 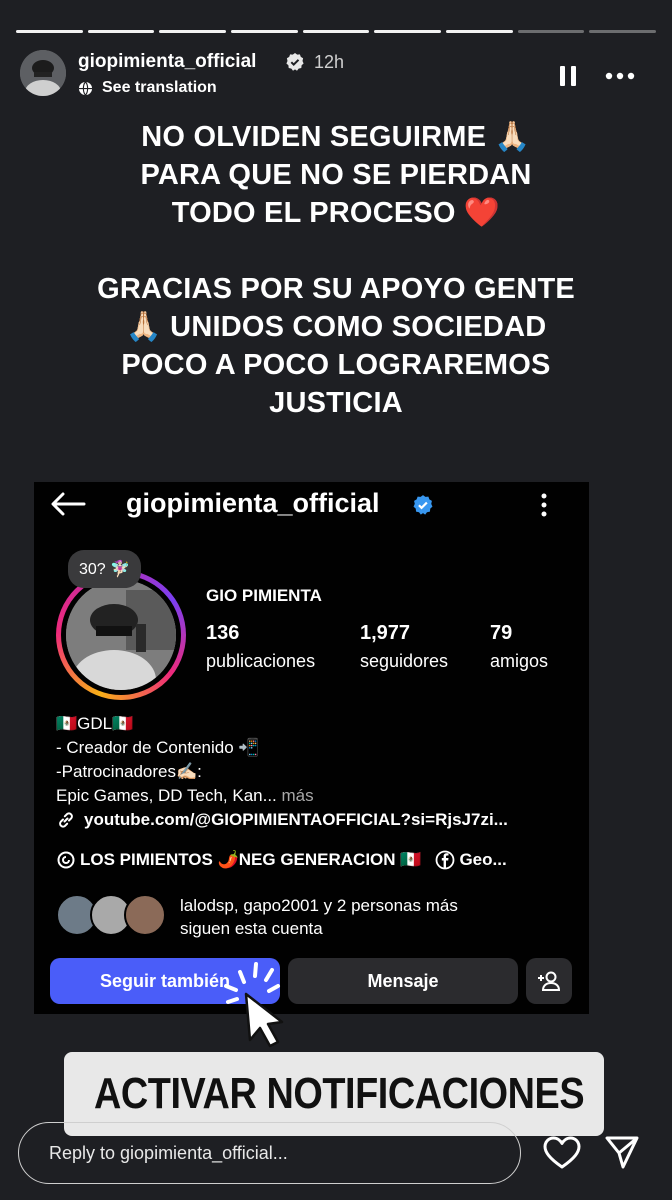 What do you see at coordinates (339, 1093) in the screenshot?
I see `sticker-text: ACTIVAR NOTIFICACIONES` at bounding box center [339, 1093].